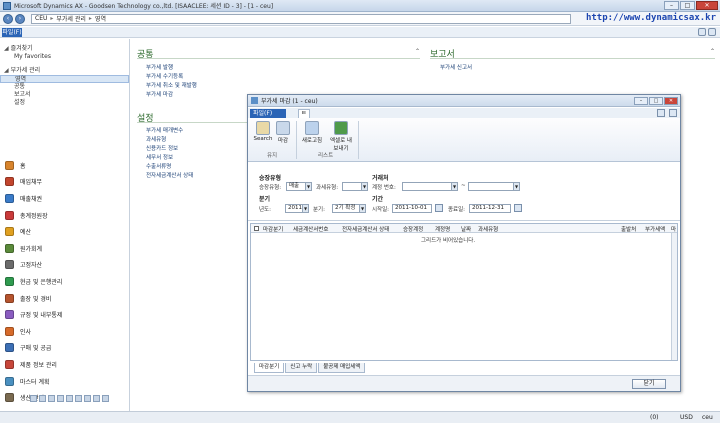 This screenshot has height=423, width=720. Describe the element at coordinates (413, 229) in the screenshot. I see `col-posting-account: 승장계정` at that location.